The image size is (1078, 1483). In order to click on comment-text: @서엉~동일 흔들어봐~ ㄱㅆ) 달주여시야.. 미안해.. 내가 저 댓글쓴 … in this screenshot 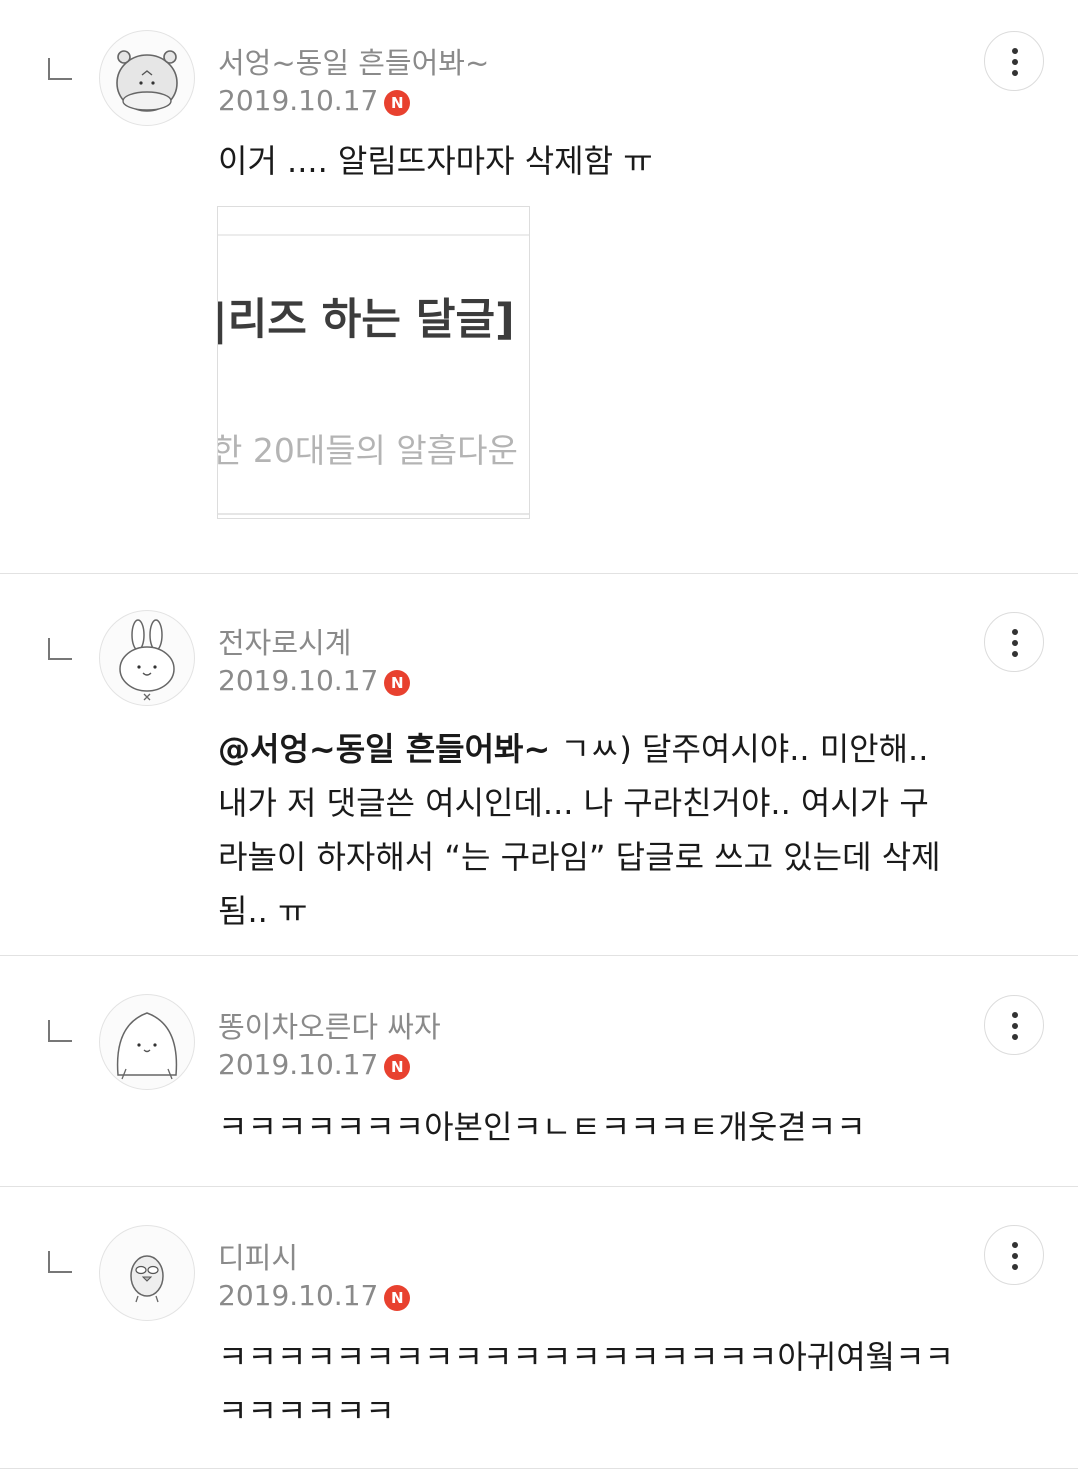, I will do `click(588, 830)`.